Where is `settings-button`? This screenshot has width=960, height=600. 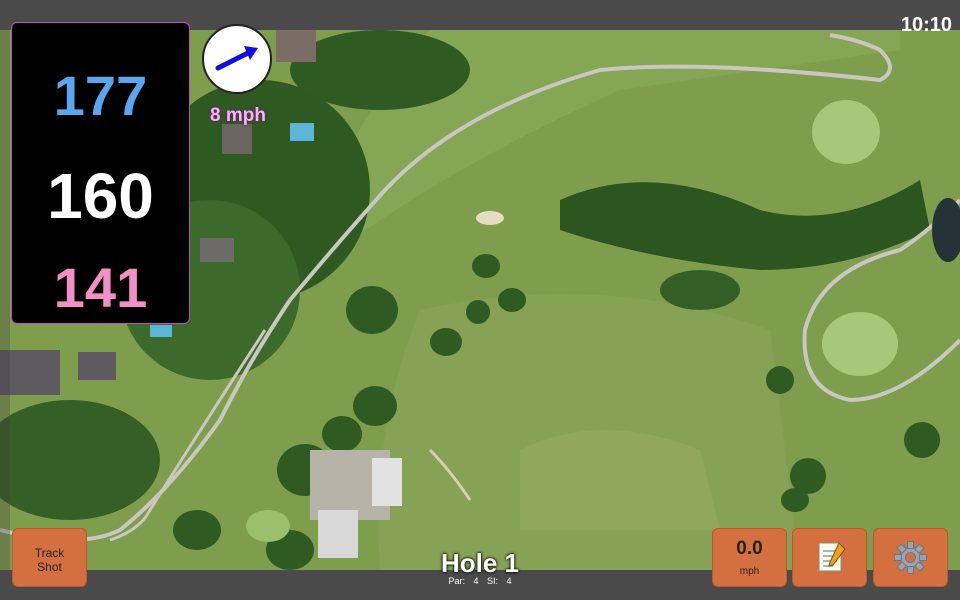
settings-button is located at coordinates (910, 557).